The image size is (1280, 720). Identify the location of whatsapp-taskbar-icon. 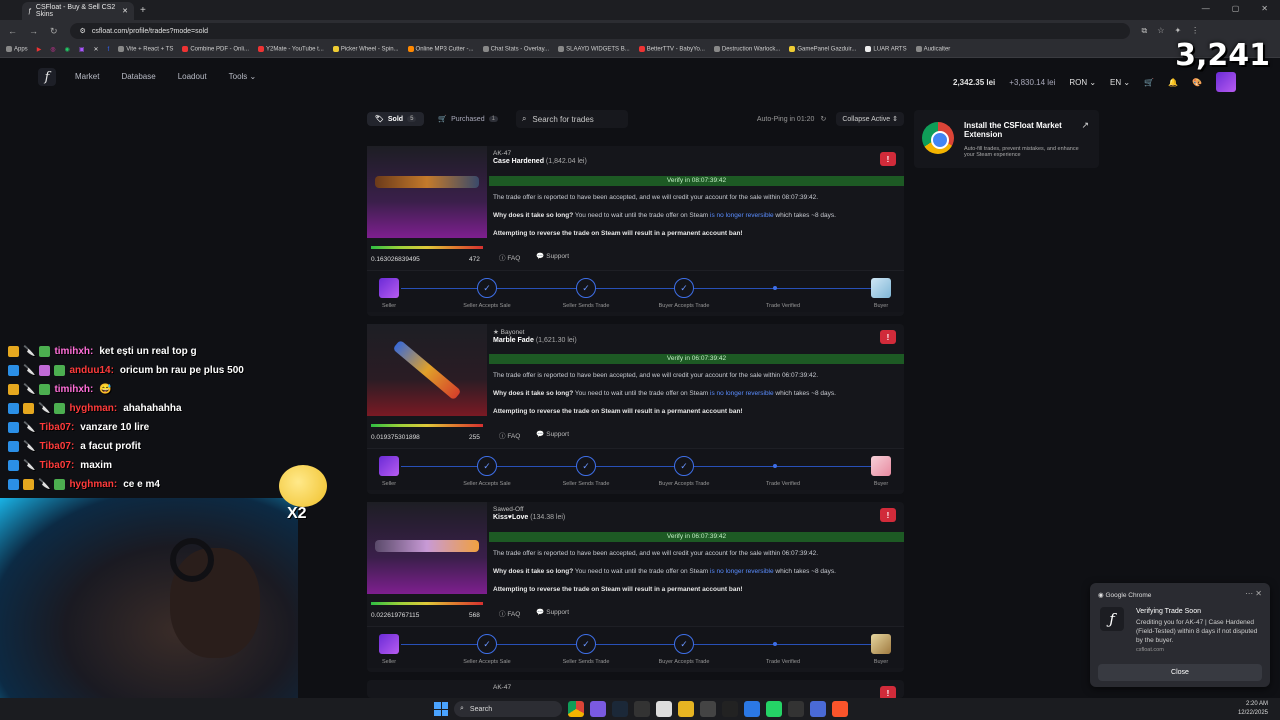
(774, 709).